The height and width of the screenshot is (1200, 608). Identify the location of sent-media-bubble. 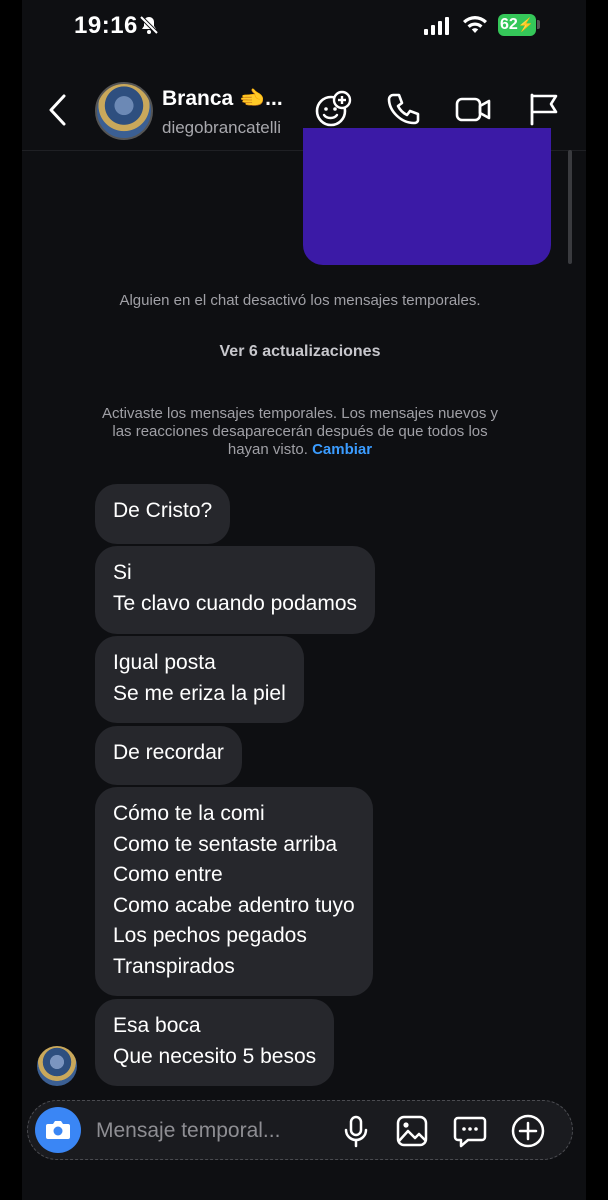
(427, 196).